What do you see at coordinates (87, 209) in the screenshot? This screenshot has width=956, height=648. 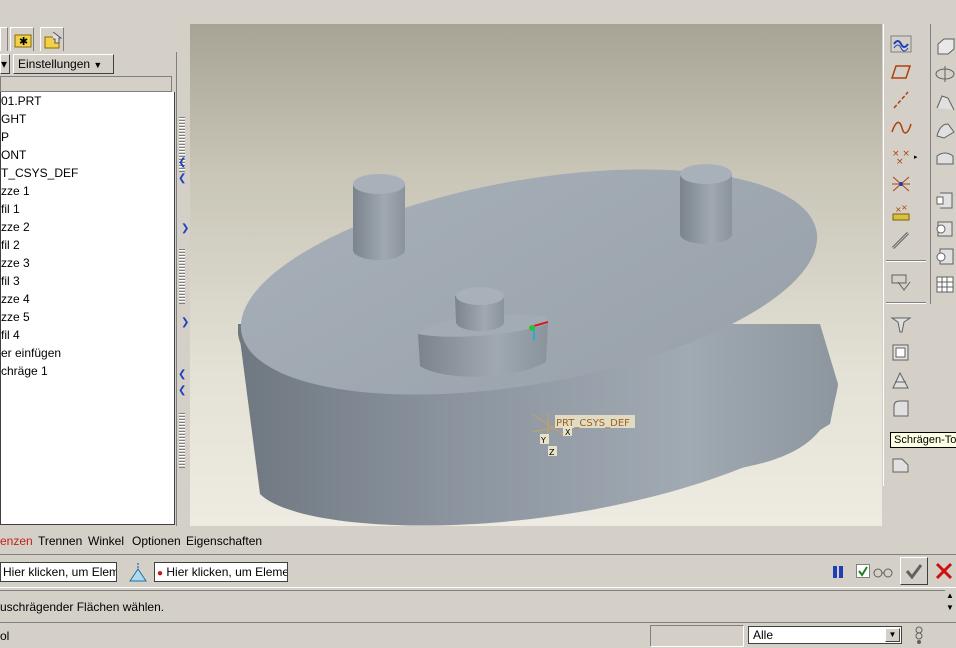 I see `tree-item: fil 1` at bounding box center [87, 209].